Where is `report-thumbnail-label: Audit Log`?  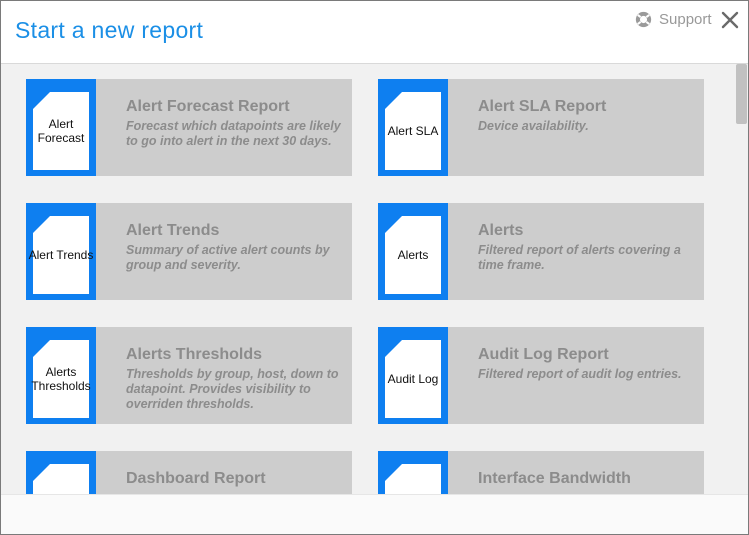
report-thumbnail-label: Audit Log is located at coordinates (413, 379).